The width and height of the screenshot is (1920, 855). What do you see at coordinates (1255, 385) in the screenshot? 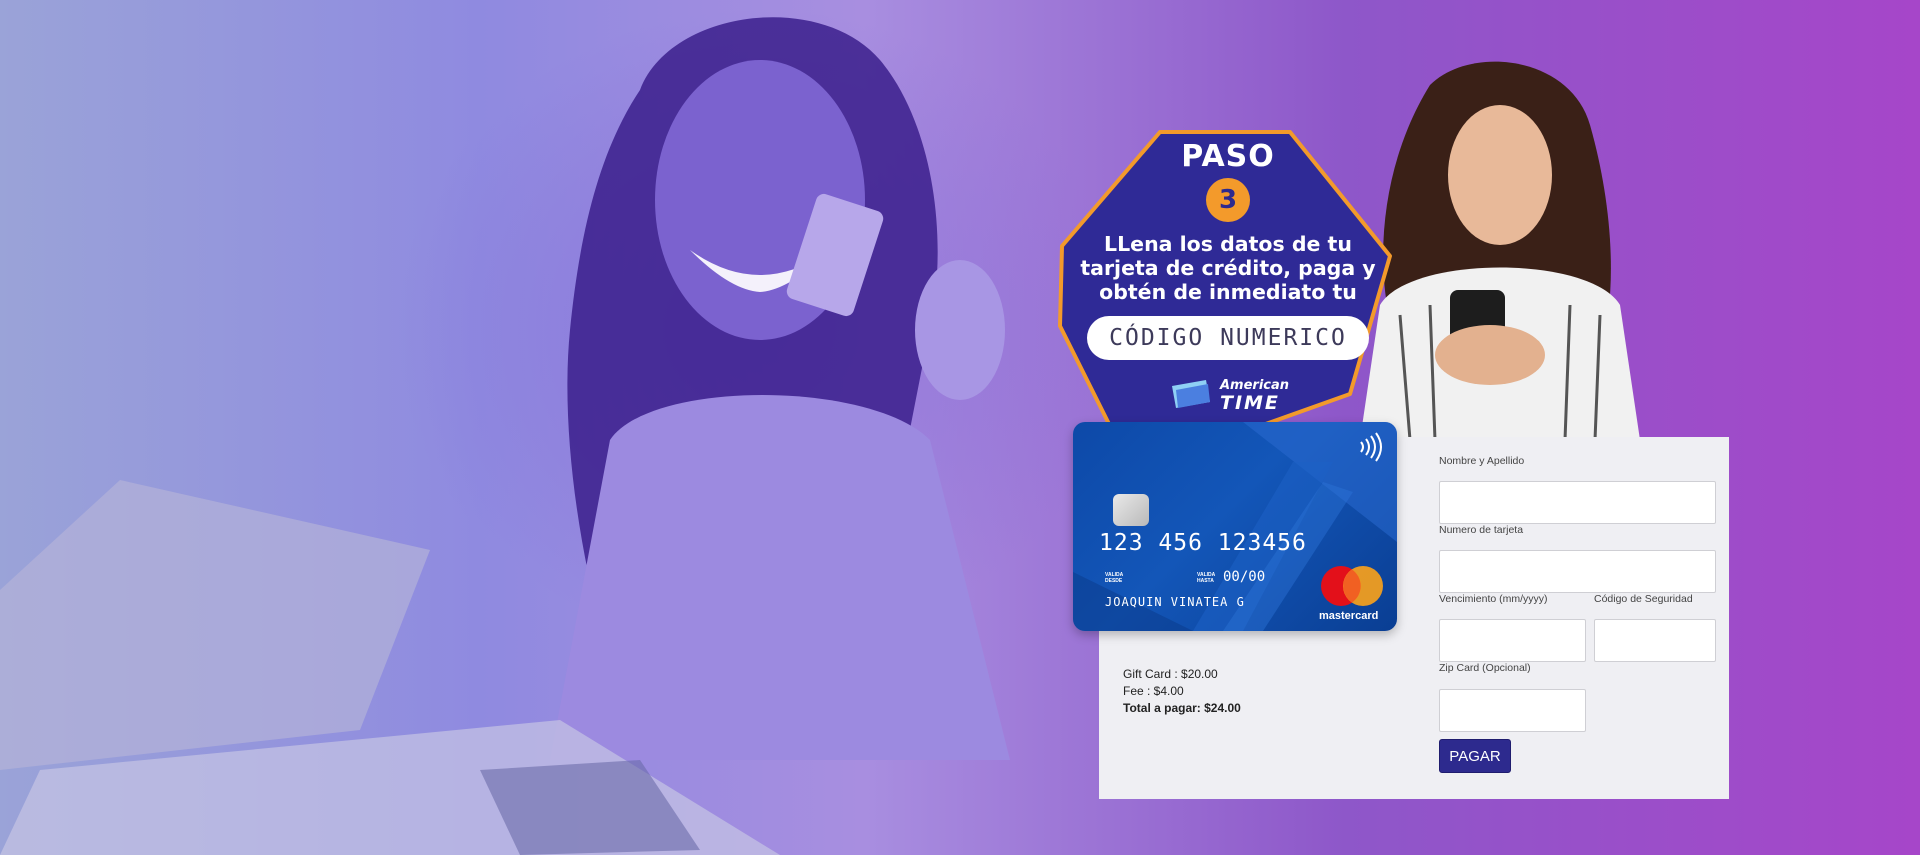
I see `brand-word-american: American` at bounding box center [1255, 385].